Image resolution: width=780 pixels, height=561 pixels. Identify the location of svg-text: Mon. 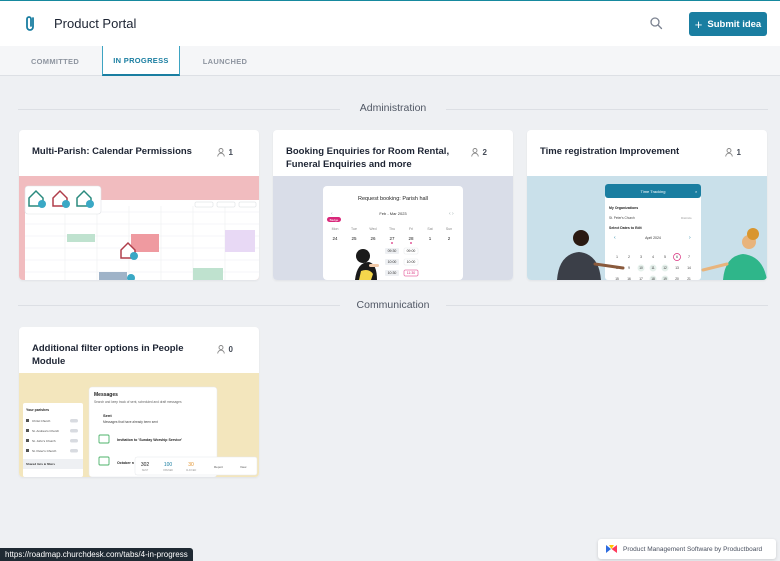
(335, 229).